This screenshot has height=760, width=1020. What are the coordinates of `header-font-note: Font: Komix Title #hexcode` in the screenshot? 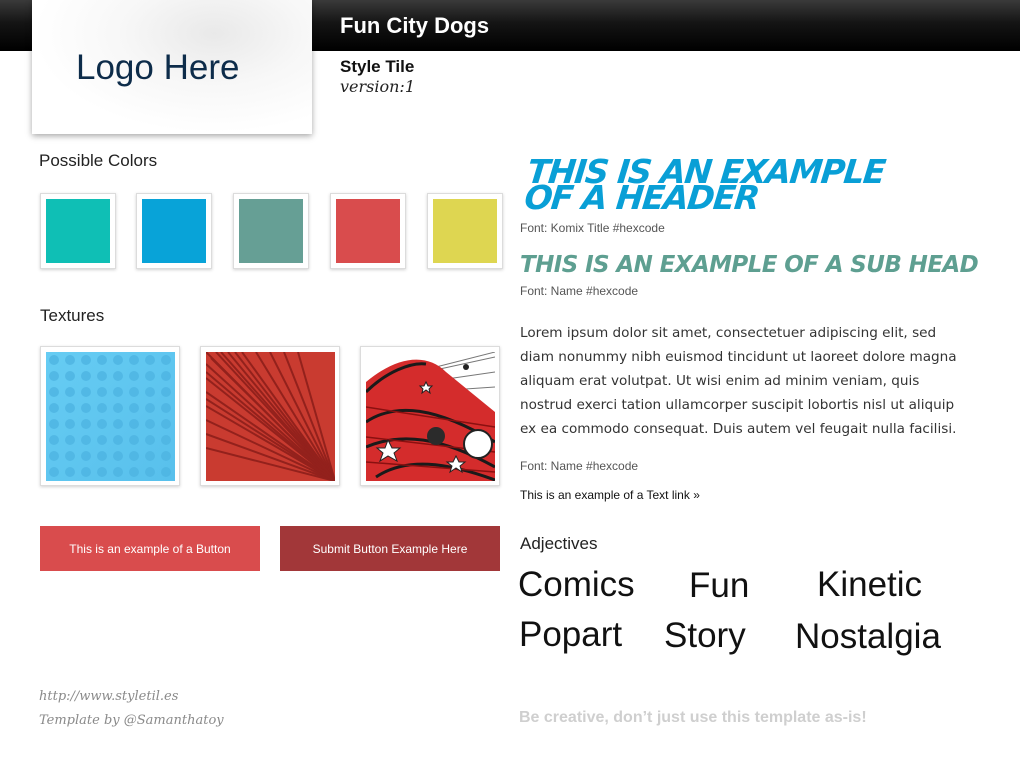 It's located at (592, 228).